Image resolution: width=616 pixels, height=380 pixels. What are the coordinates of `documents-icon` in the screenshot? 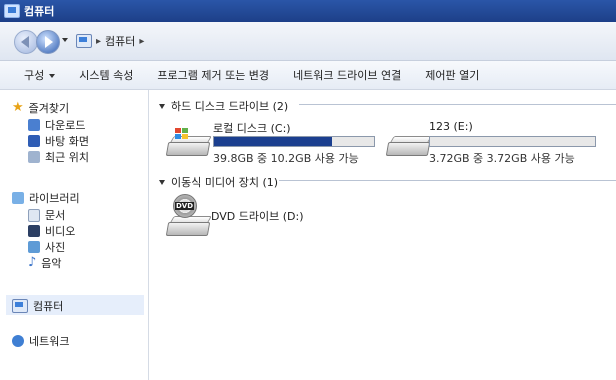 It's located at (34, 215).